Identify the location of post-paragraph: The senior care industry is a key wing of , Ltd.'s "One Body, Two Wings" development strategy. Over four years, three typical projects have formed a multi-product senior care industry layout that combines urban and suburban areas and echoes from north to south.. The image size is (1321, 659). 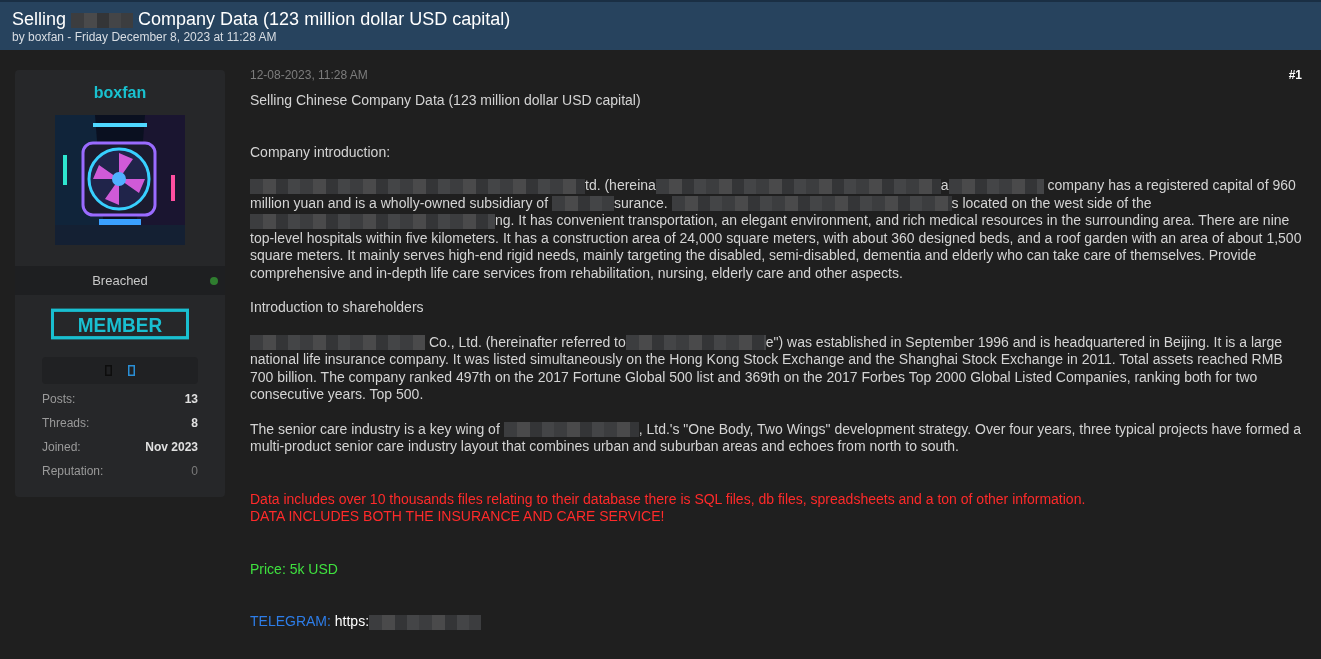
(776, 438).